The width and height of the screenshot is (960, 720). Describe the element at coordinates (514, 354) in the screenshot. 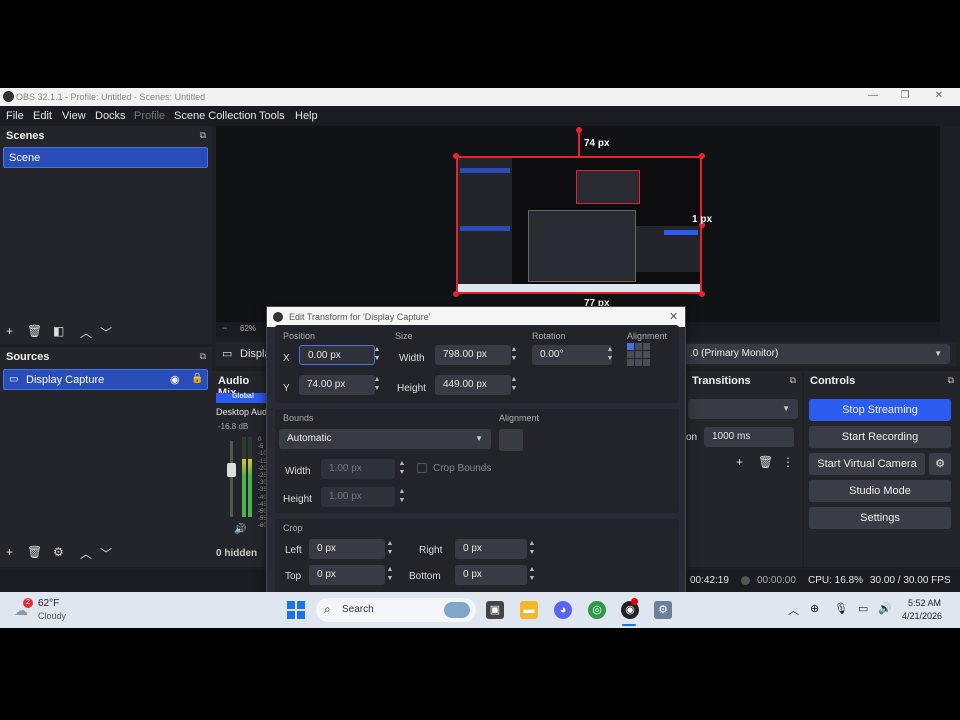

I see `size-width-stepper: ▲ ▼` at that location.